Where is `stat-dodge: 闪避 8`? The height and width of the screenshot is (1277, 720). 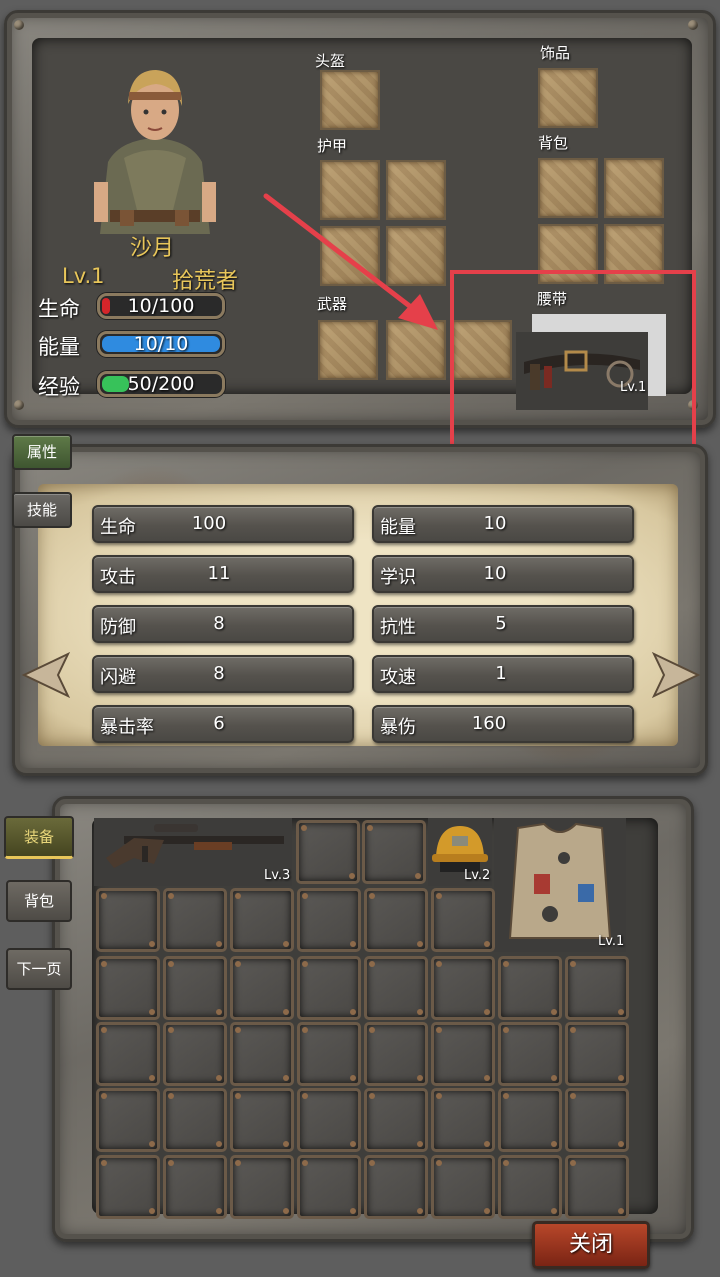
stat-dodge: 闪避 8 is located at coordinates (223, 674).